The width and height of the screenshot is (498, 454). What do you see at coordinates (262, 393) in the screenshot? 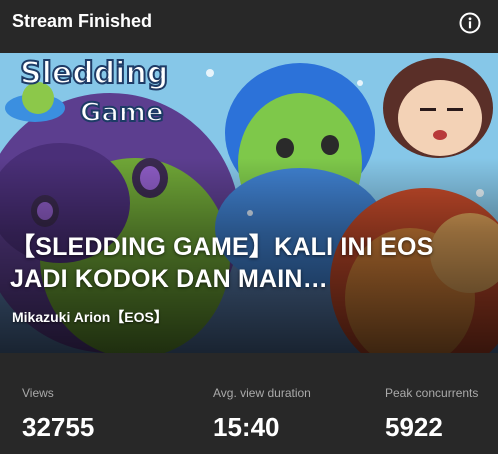
I see `stat-label: Avg. view duration` at bounding box center [262, 393].